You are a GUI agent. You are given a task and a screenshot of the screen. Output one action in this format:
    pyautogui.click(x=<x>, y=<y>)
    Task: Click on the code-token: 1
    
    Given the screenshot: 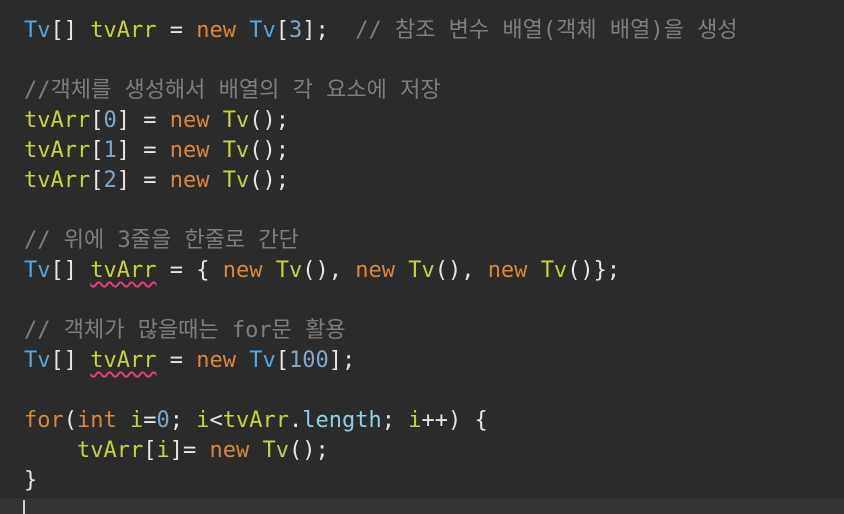 What is the action you would take?
    pyautogui.click(x=110, y=150)
    